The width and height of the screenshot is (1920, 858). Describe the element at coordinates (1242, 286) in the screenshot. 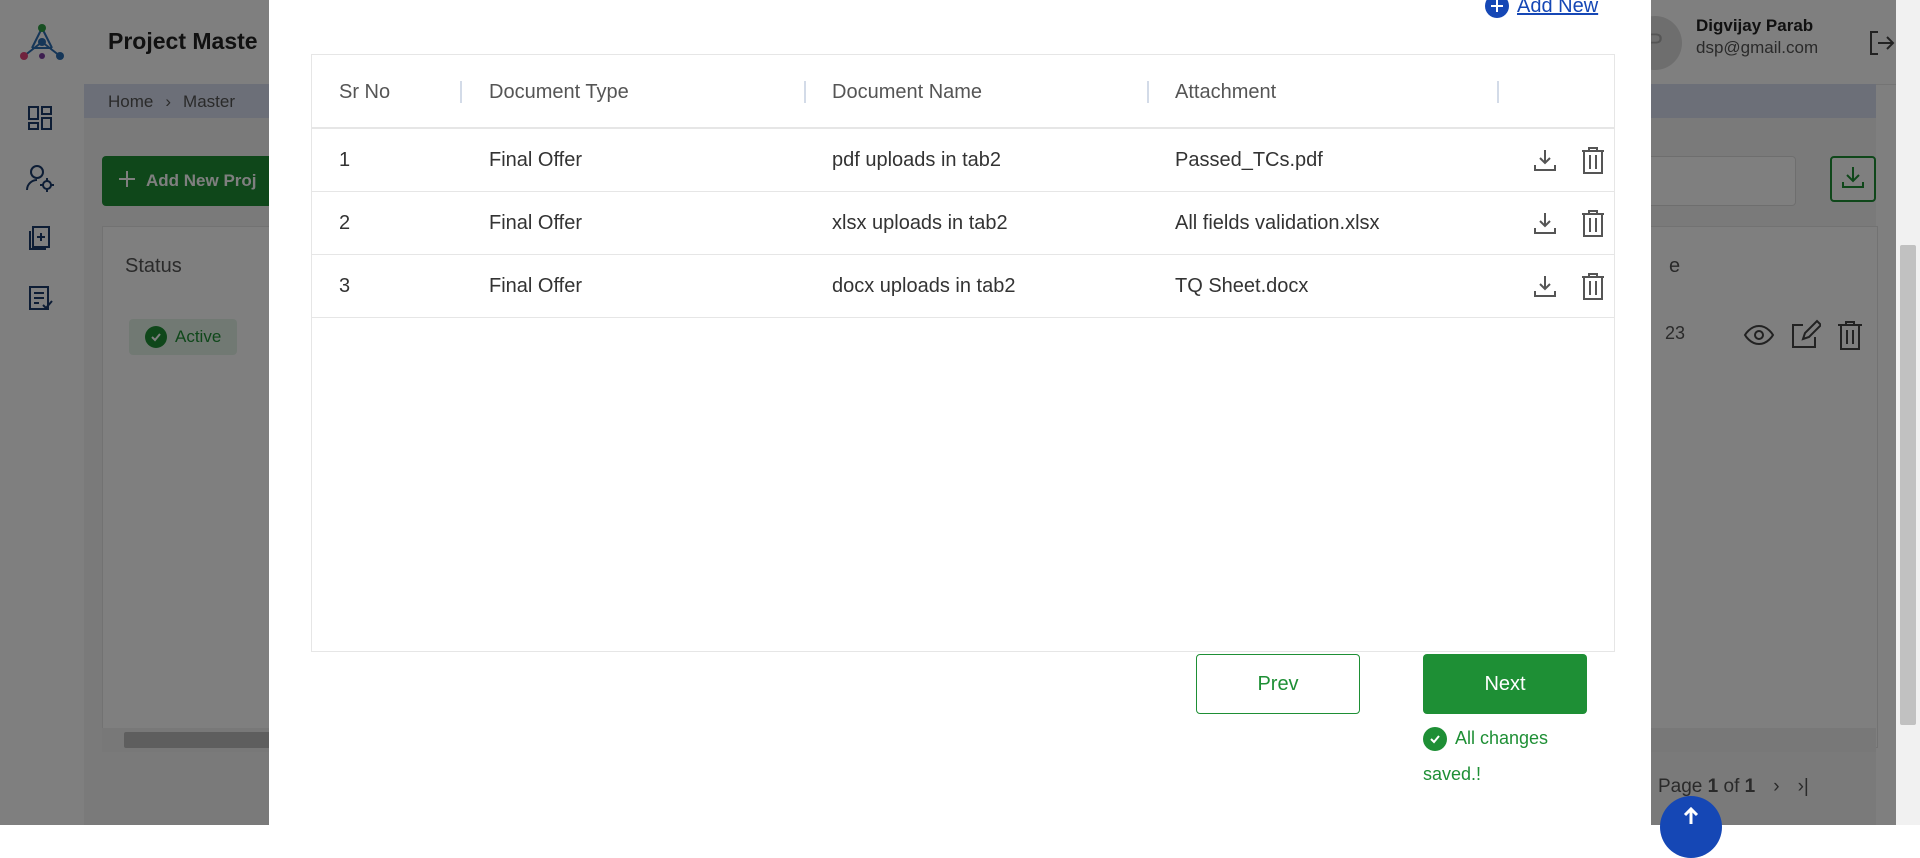

I see `attachment-cell: TQ Sheet.docx` at that location.